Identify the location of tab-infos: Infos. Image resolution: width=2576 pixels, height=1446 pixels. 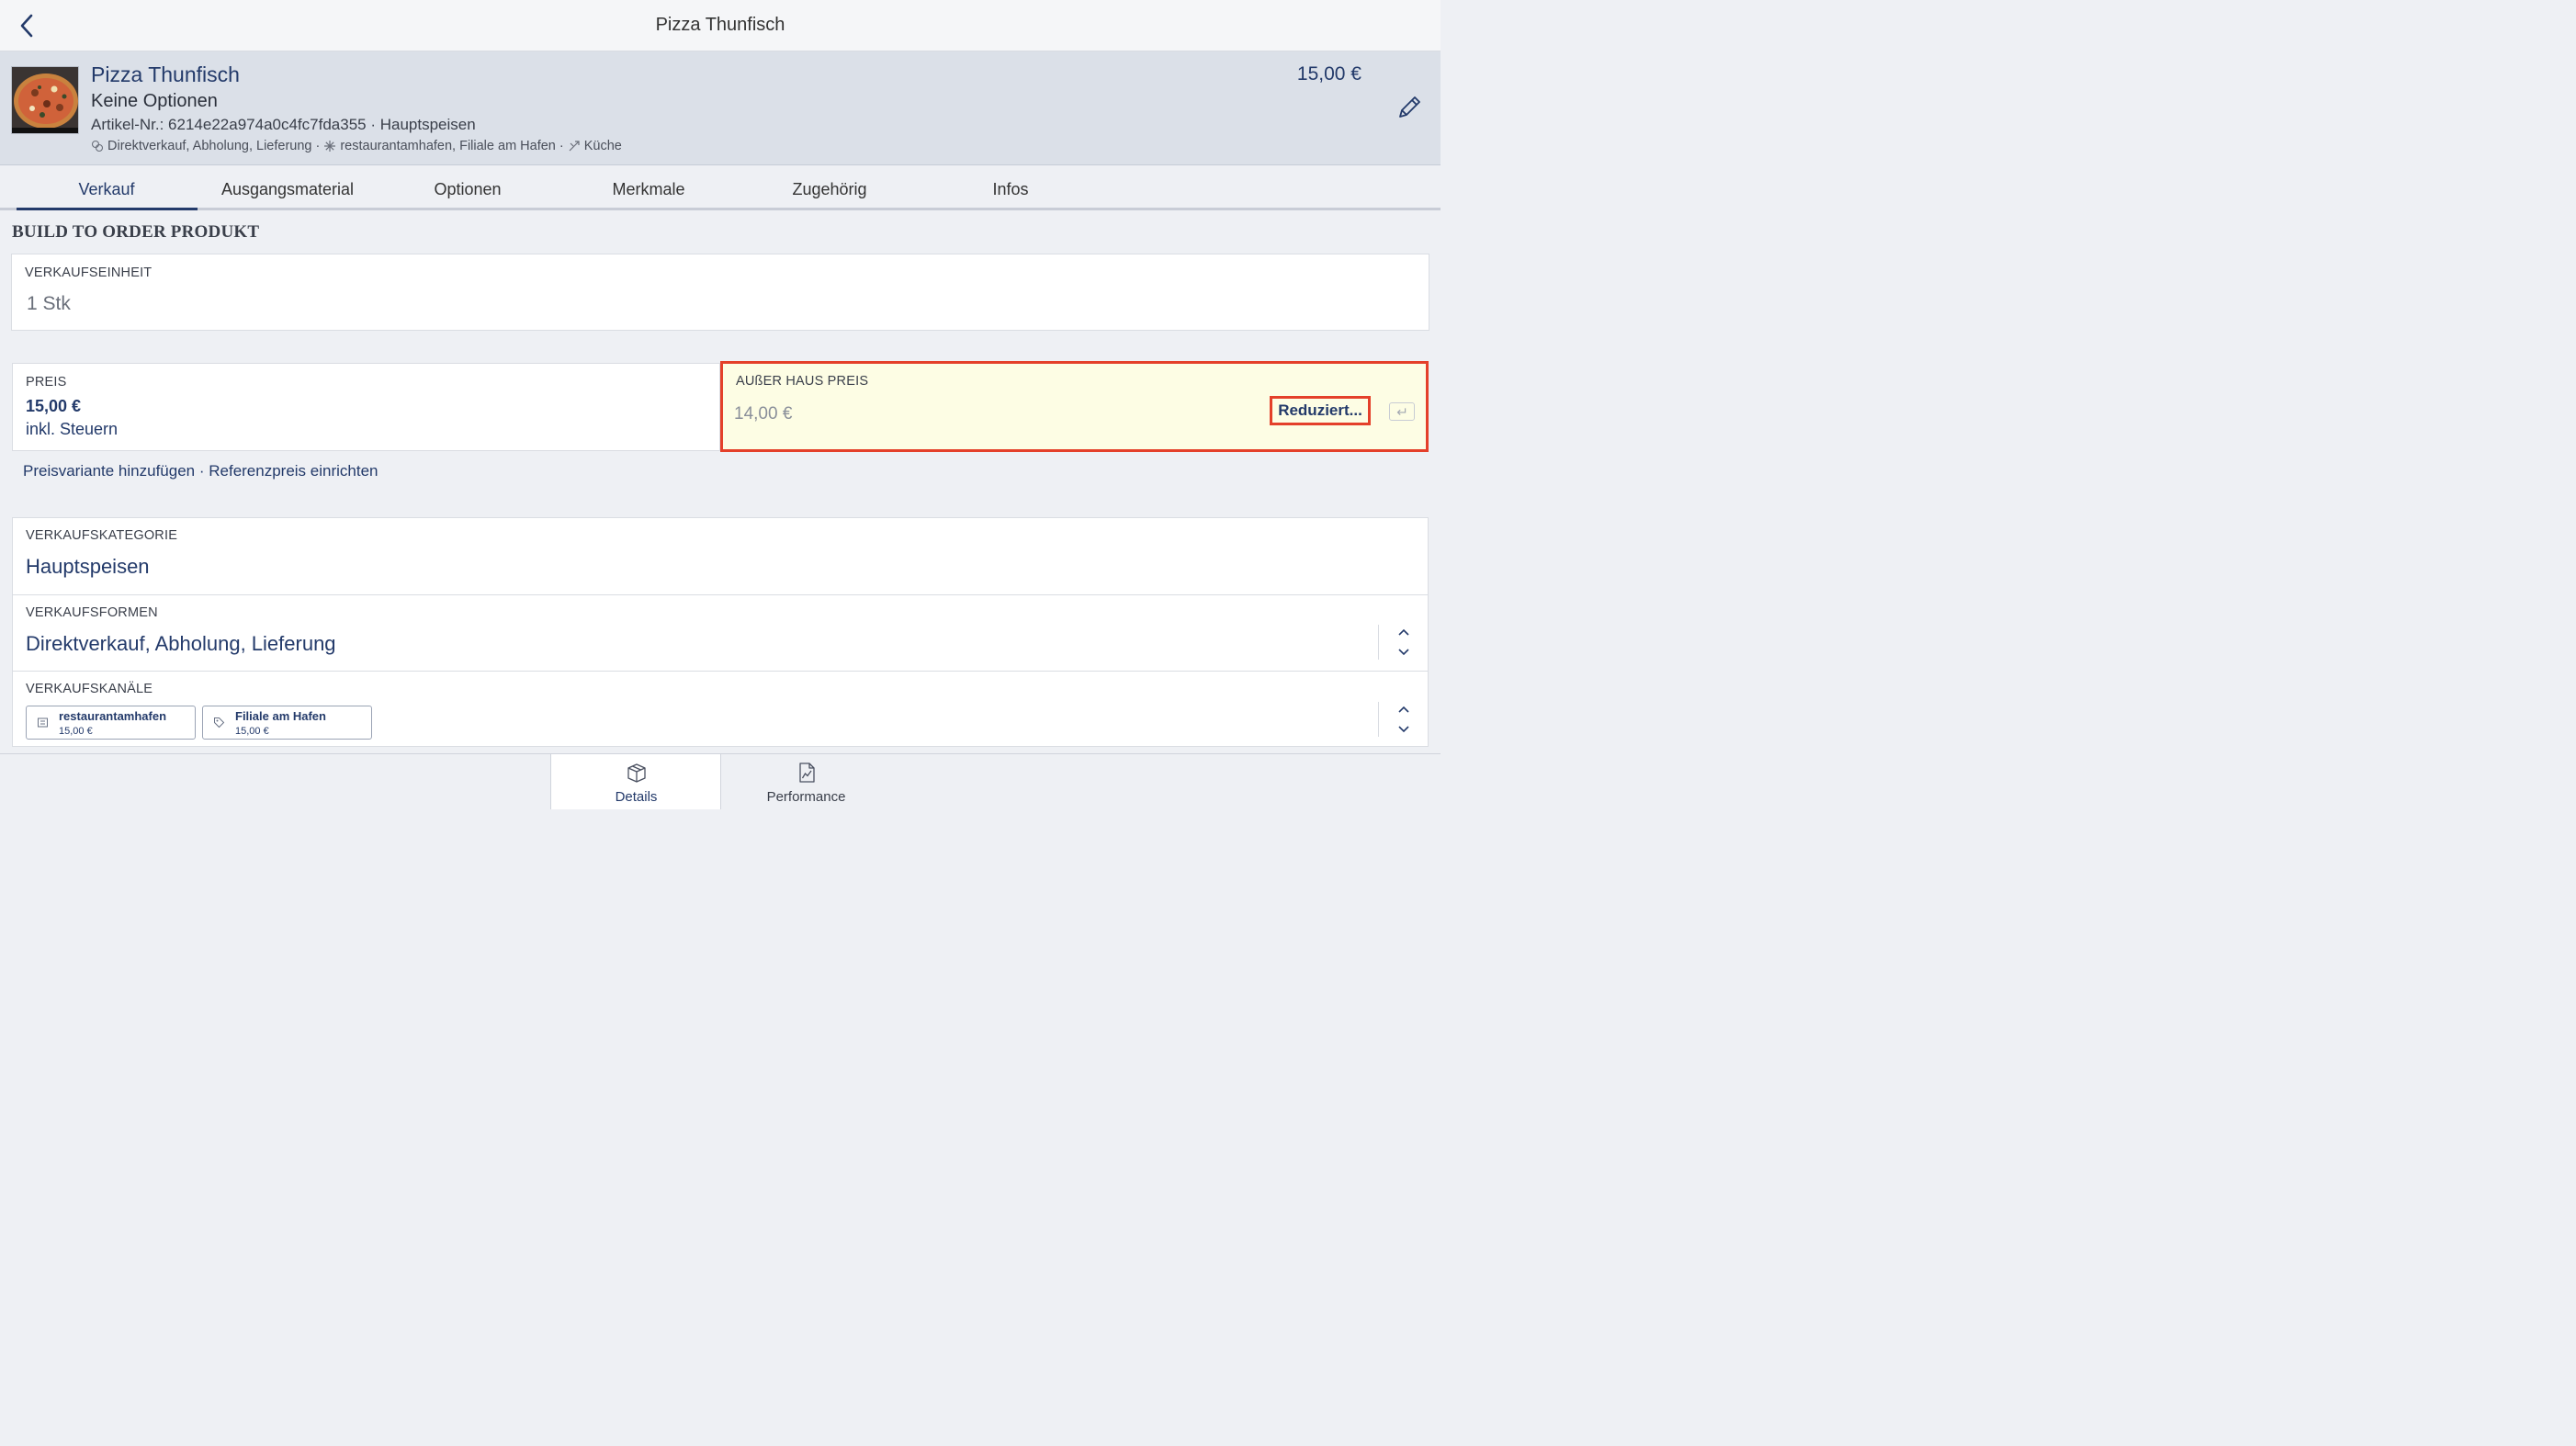
(1011, 188).